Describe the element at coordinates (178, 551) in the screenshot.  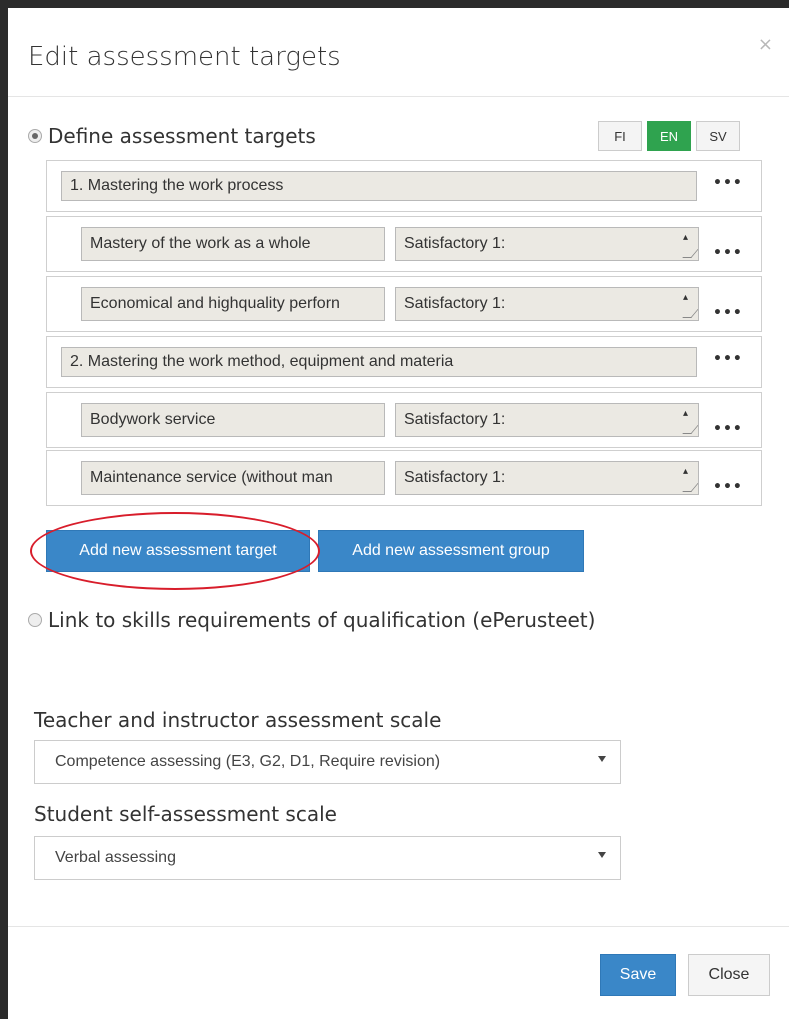
I see `add-assessment-target-button: Add new assessment target` at that location.